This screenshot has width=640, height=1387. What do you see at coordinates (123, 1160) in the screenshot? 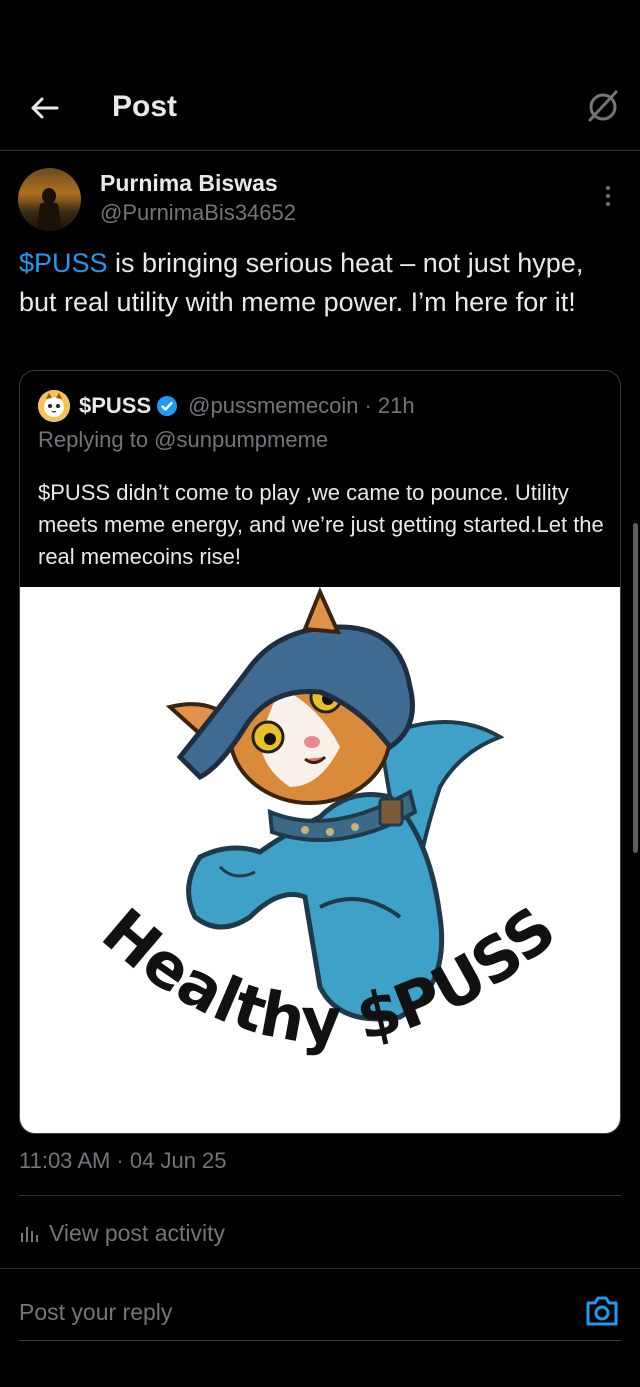
I see `post-timestamp: 11:03 AM · 04 Jun 25` at bounding box center [123, 1160].